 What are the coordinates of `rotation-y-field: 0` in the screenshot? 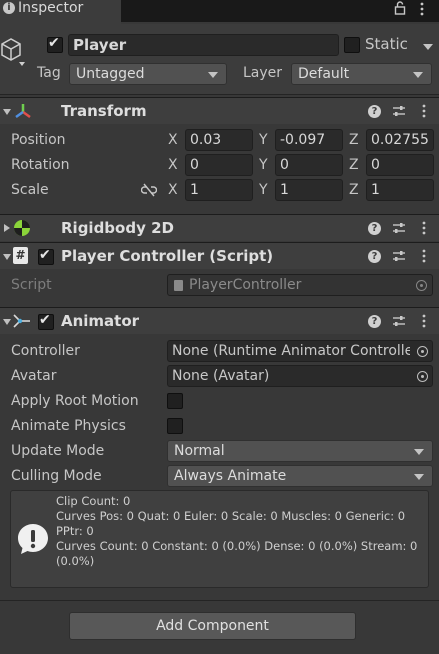 It's located at (309, 165).